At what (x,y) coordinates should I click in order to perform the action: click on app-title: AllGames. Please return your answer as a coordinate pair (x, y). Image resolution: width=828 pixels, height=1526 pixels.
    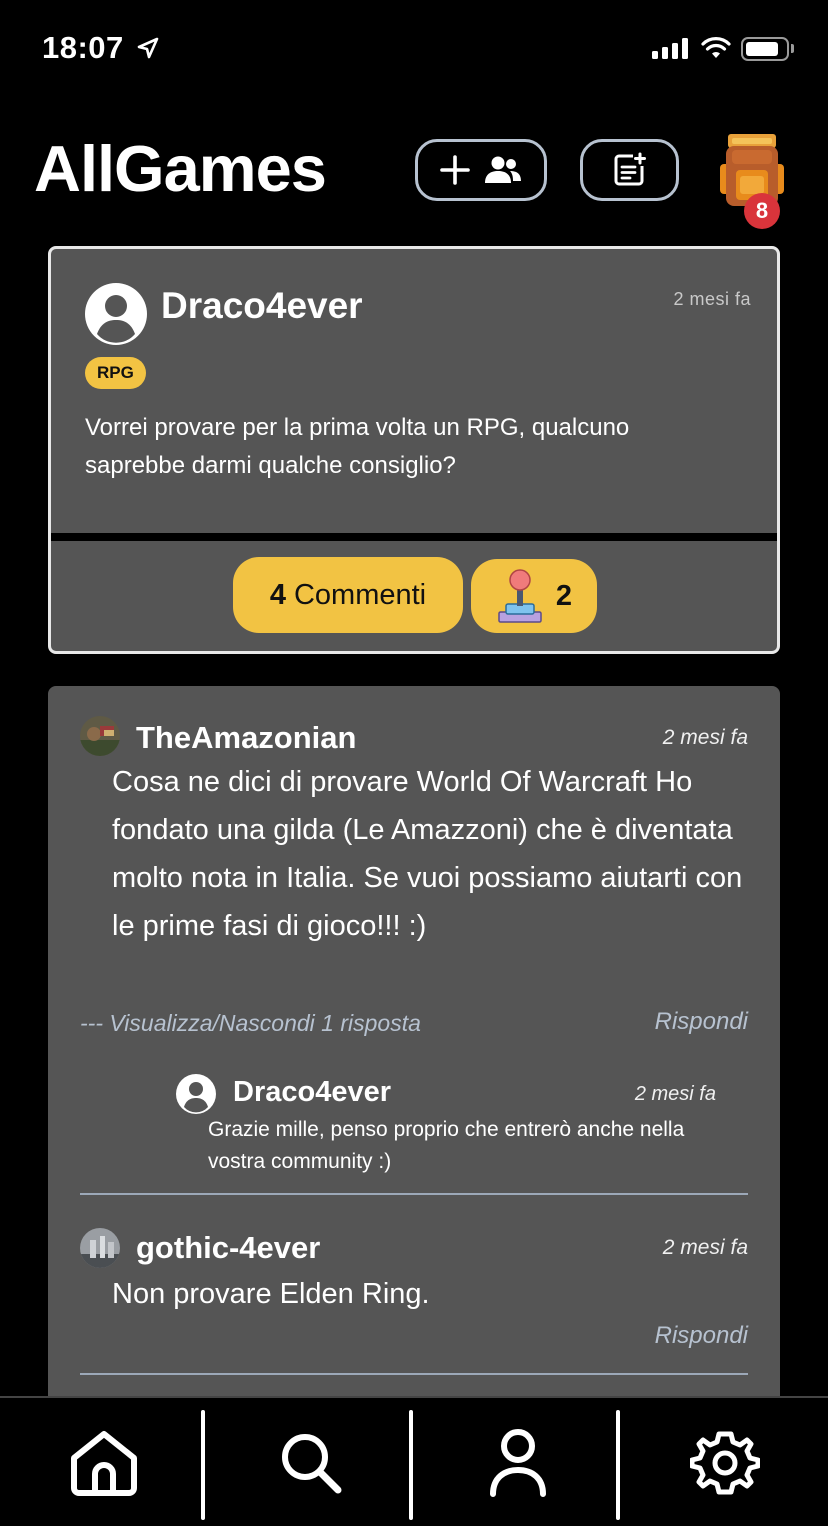
    Looking at the image, I should click on (180, 168).